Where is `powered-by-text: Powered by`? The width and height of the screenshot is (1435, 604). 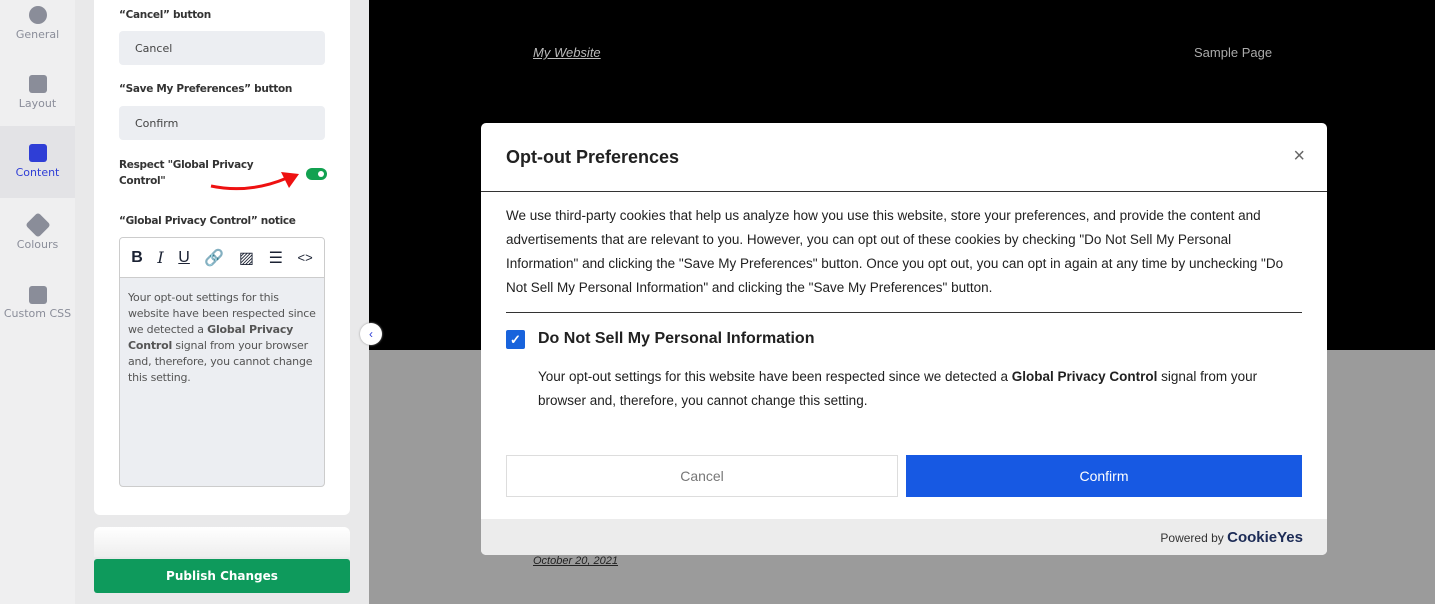
powered-by-text: Powered by is located at coordinates (1192, 538).